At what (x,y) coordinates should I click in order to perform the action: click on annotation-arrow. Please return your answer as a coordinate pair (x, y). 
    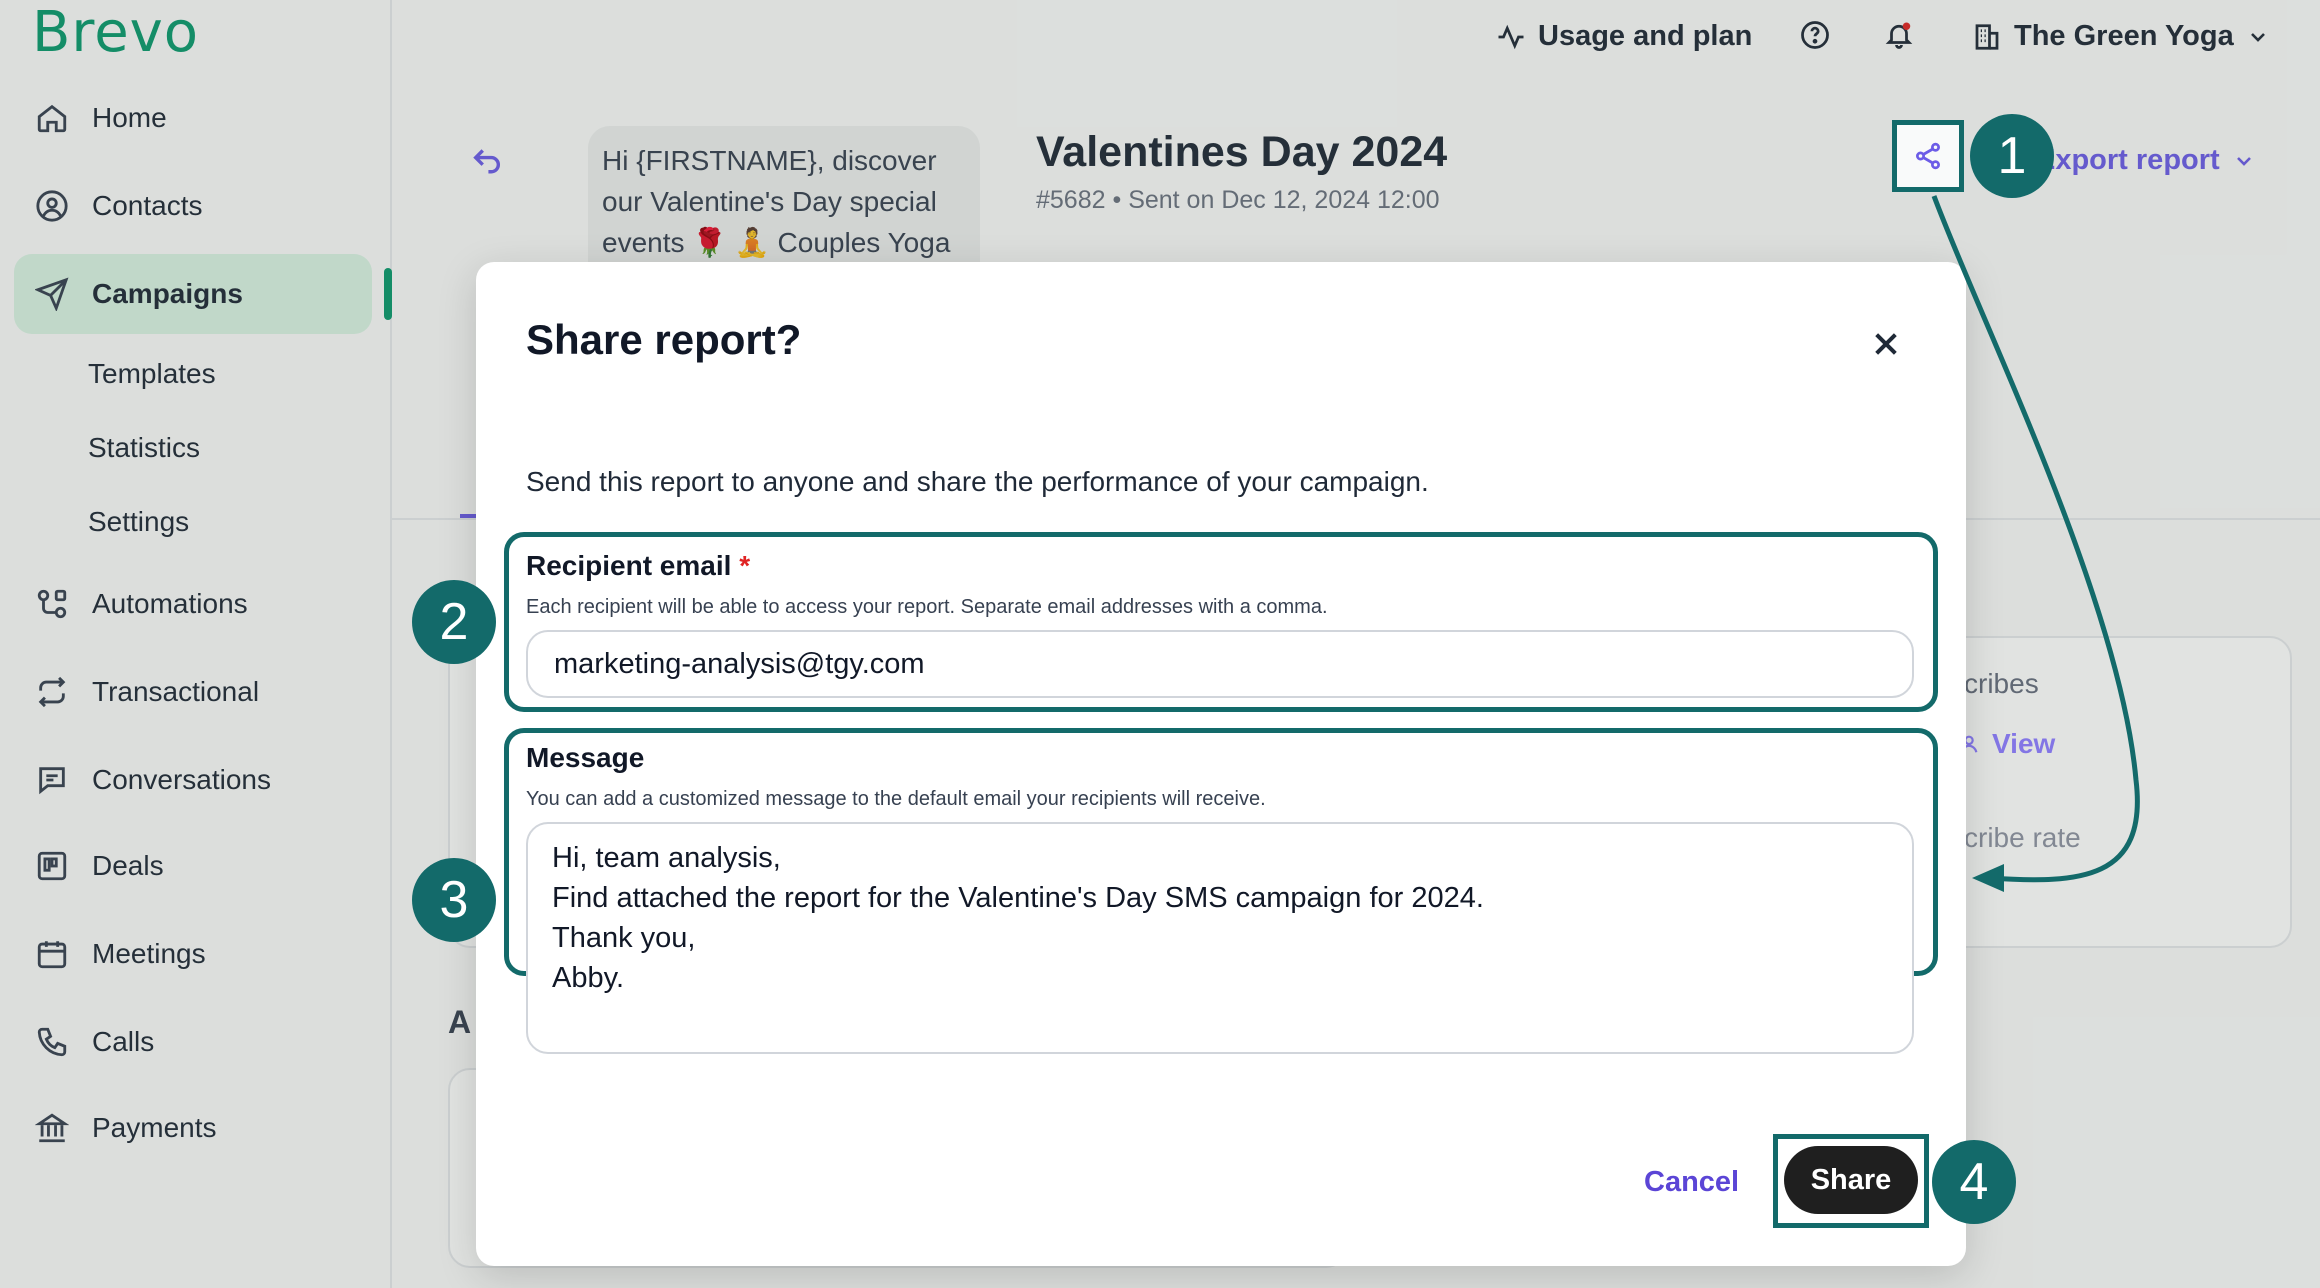
    Looking at the image, I should click on (2035, 543).